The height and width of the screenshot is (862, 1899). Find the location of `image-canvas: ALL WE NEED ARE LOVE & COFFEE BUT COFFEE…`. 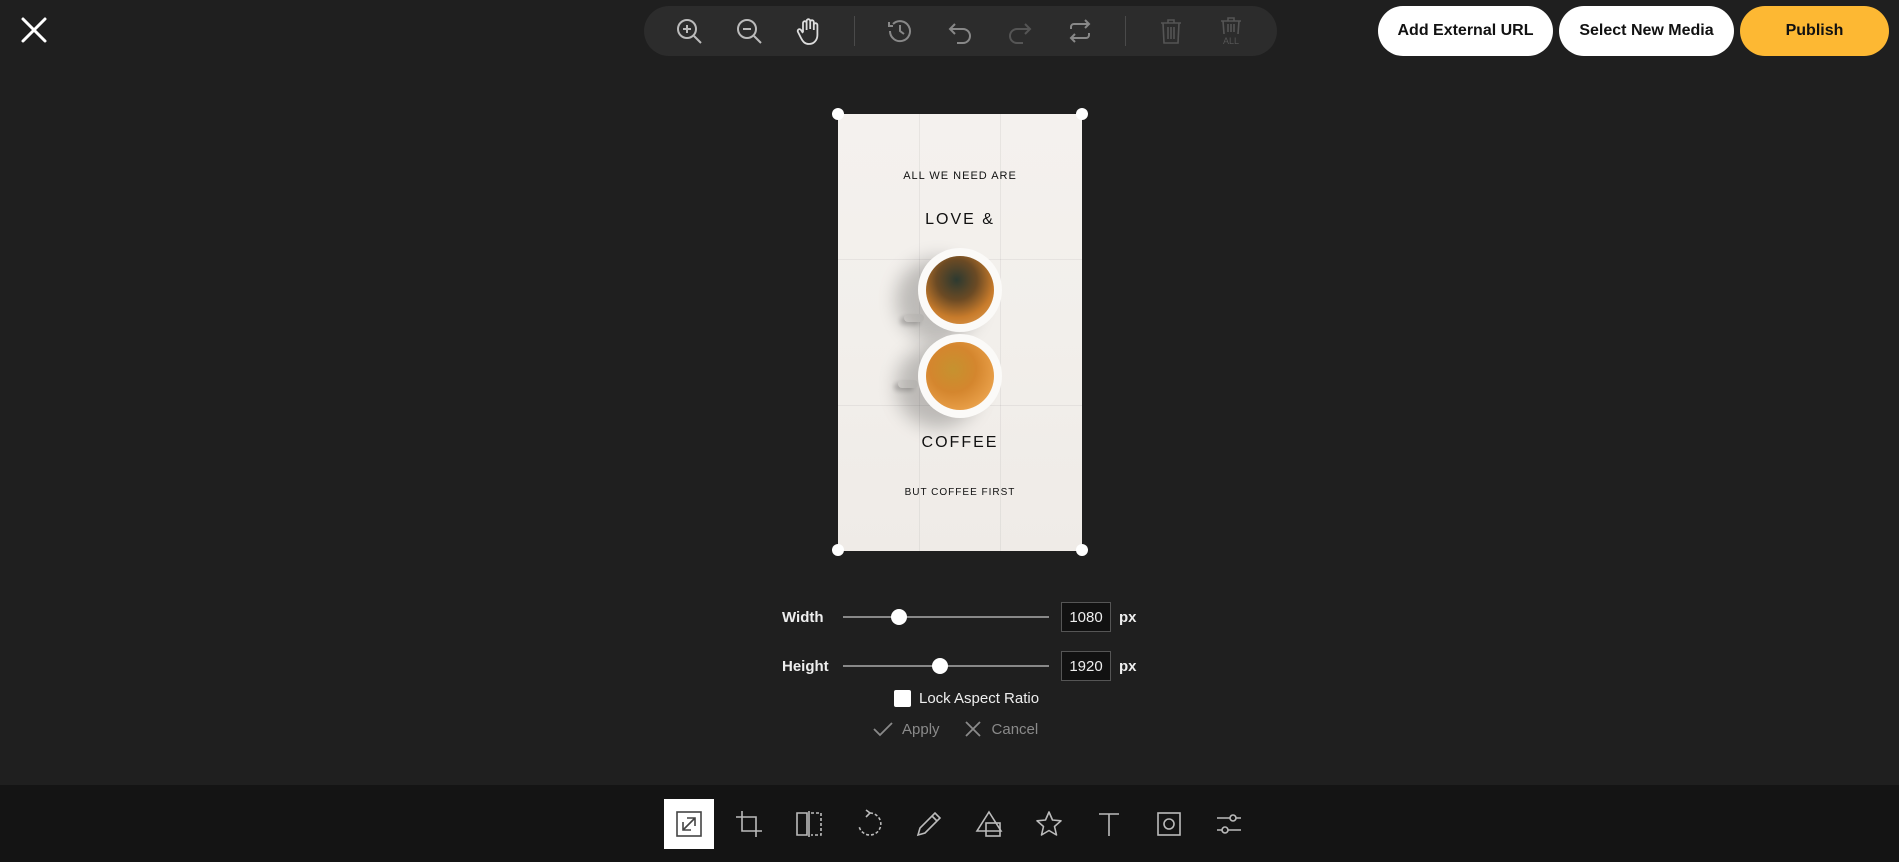

image-canvas: ALL WE NEED ARE LOVE & COFFEE BUT COFFEE… is located at coordinates (960, 332).